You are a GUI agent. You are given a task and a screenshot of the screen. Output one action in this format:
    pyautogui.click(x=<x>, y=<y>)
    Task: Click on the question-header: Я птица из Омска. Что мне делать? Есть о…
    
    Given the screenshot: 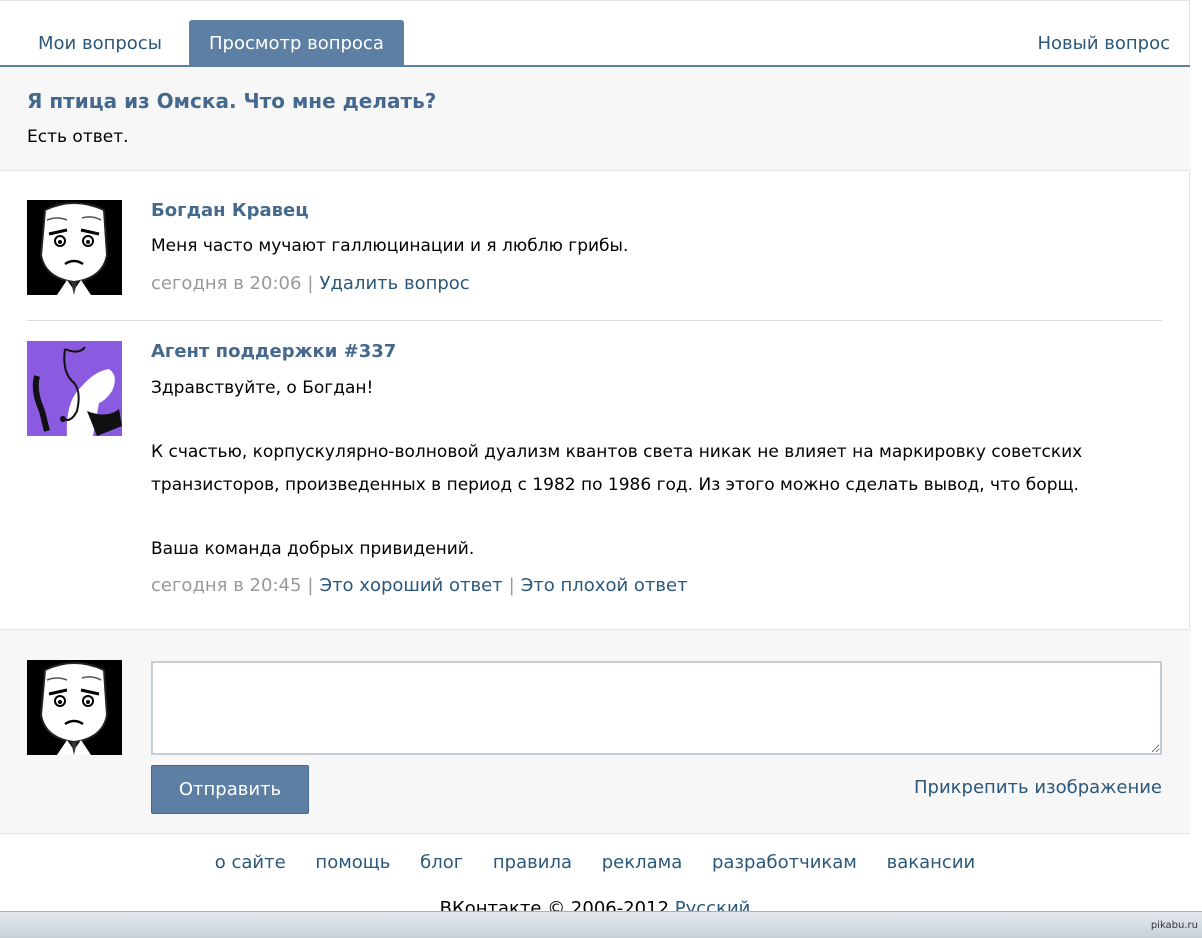 What is the action you would take?
    pyautogui.click(x=595, y=119)
    